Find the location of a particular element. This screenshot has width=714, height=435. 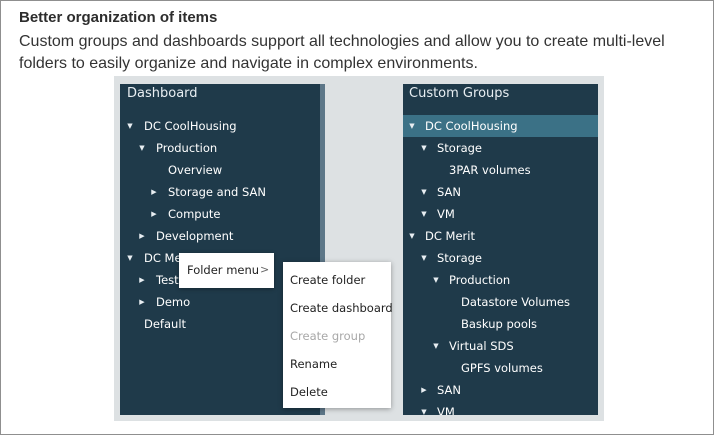

section-heading: Better organization of items is located at coordinates (118, 17).